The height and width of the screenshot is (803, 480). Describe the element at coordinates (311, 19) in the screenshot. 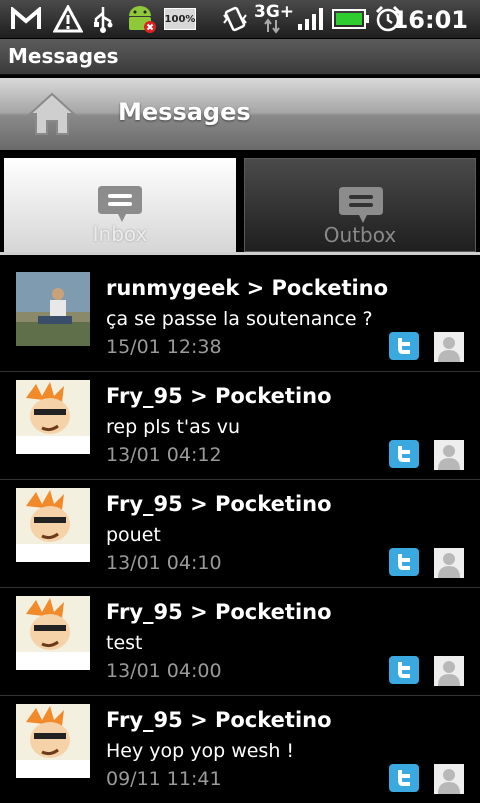

I see `signal-icon` at that location.